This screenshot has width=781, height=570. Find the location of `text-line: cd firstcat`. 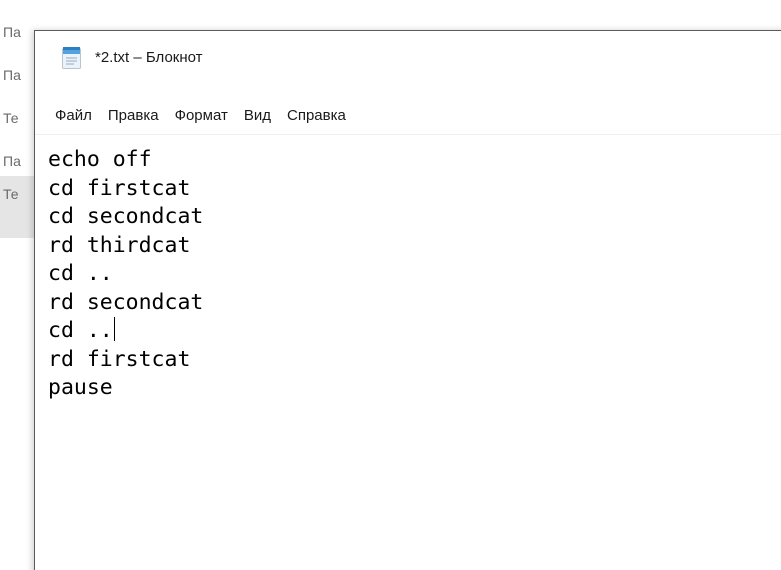

text-line: cd firstcat is located at coordinates (119, 188).